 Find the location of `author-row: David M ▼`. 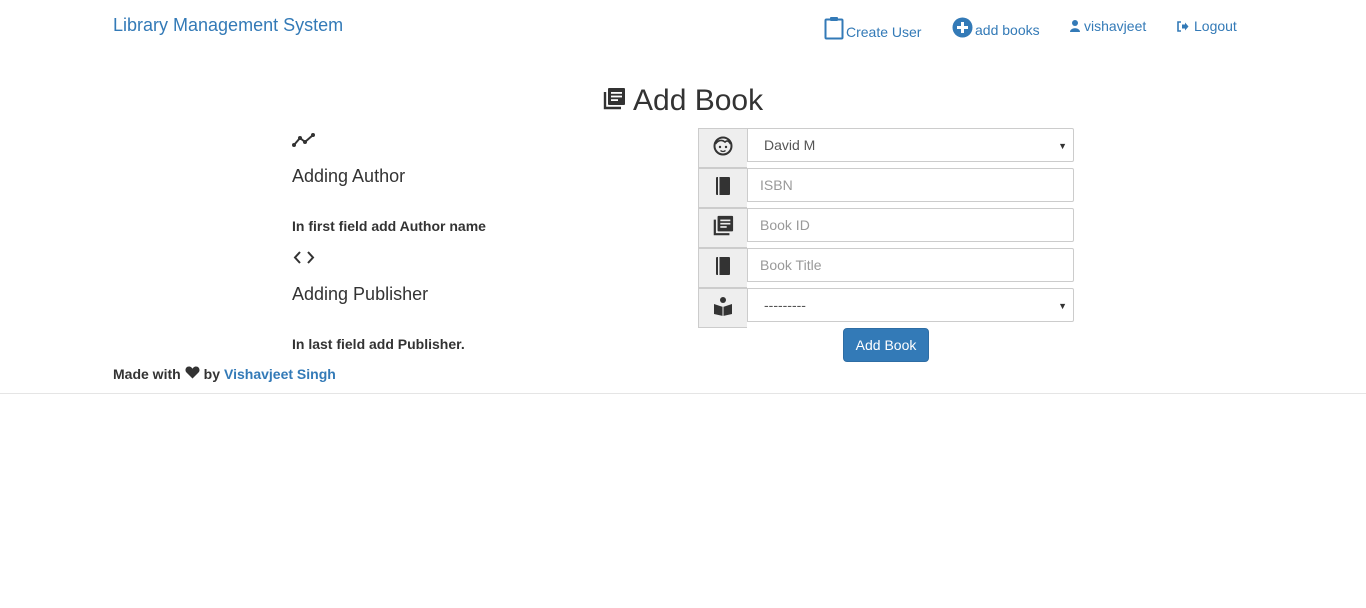

author-row: David M ▼ is located at coordinates (886, 148).